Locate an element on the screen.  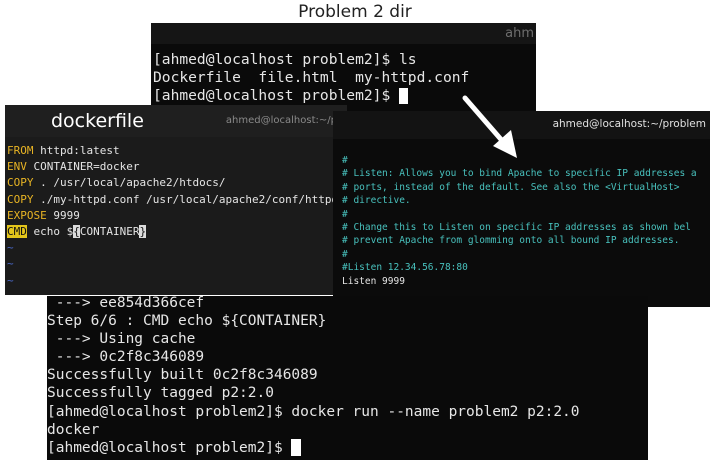
dockerfile-args: CONTAINER=docker is located at coordinates (83, 167).